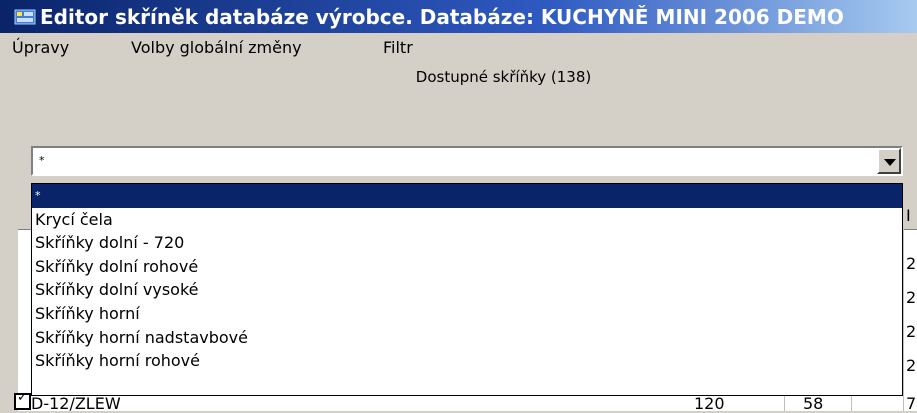 This screenshot has height=413, width=917. What do you see at coordinates (503, 77) in the screenshot?
I see `available-cabinets-caption: Dostupné skříňky (138)` at bounding box center [503, 77].